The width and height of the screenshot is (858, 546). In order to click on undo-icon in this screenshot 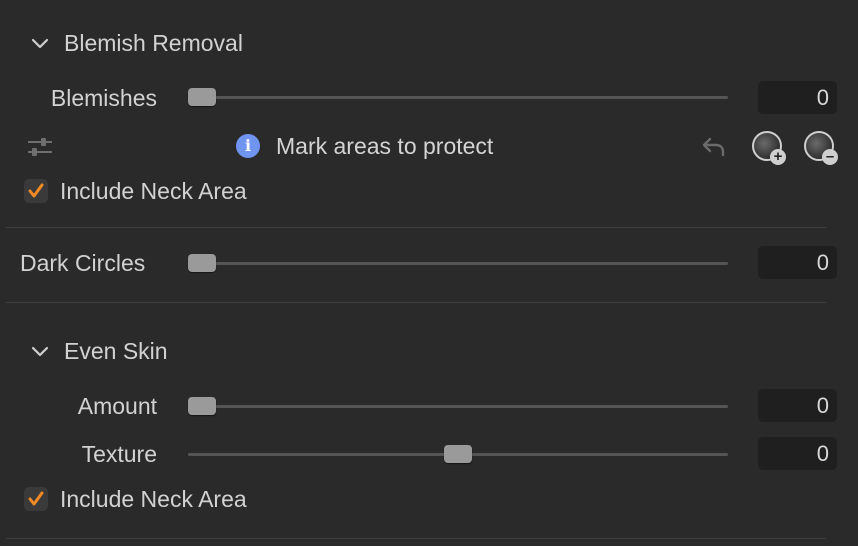, I will do `click(714, 146)`.